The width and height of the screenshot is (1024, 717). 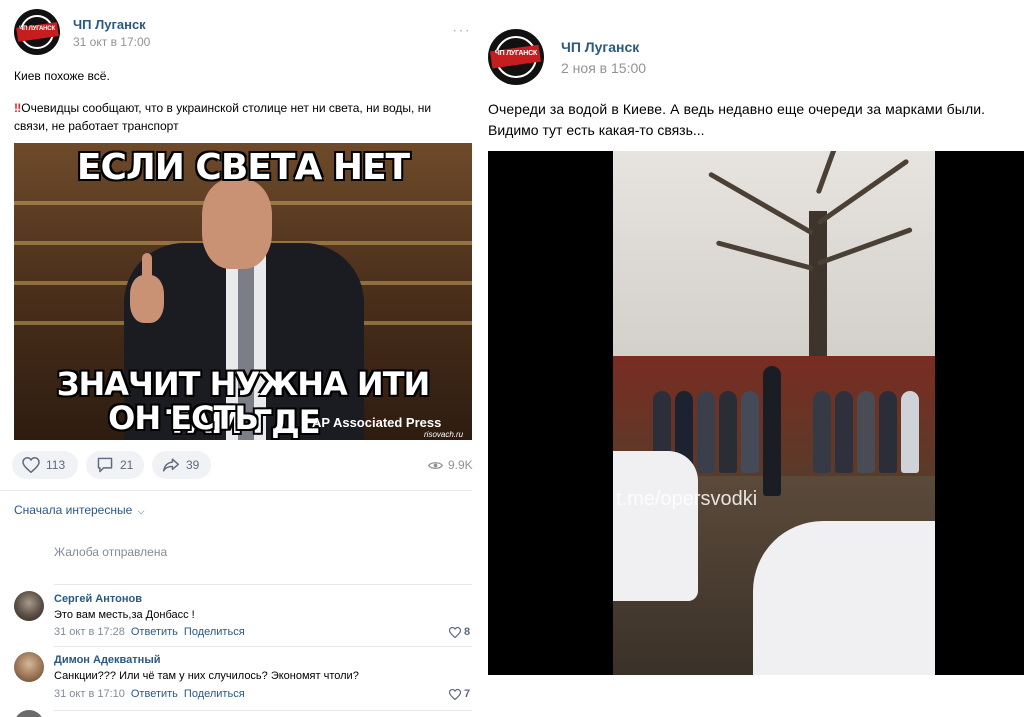 What do you see at coordinates (687, 499) in the screenshot?
I see `video-watermark: t.me/opersvodki` at bounding box center [687, 499].